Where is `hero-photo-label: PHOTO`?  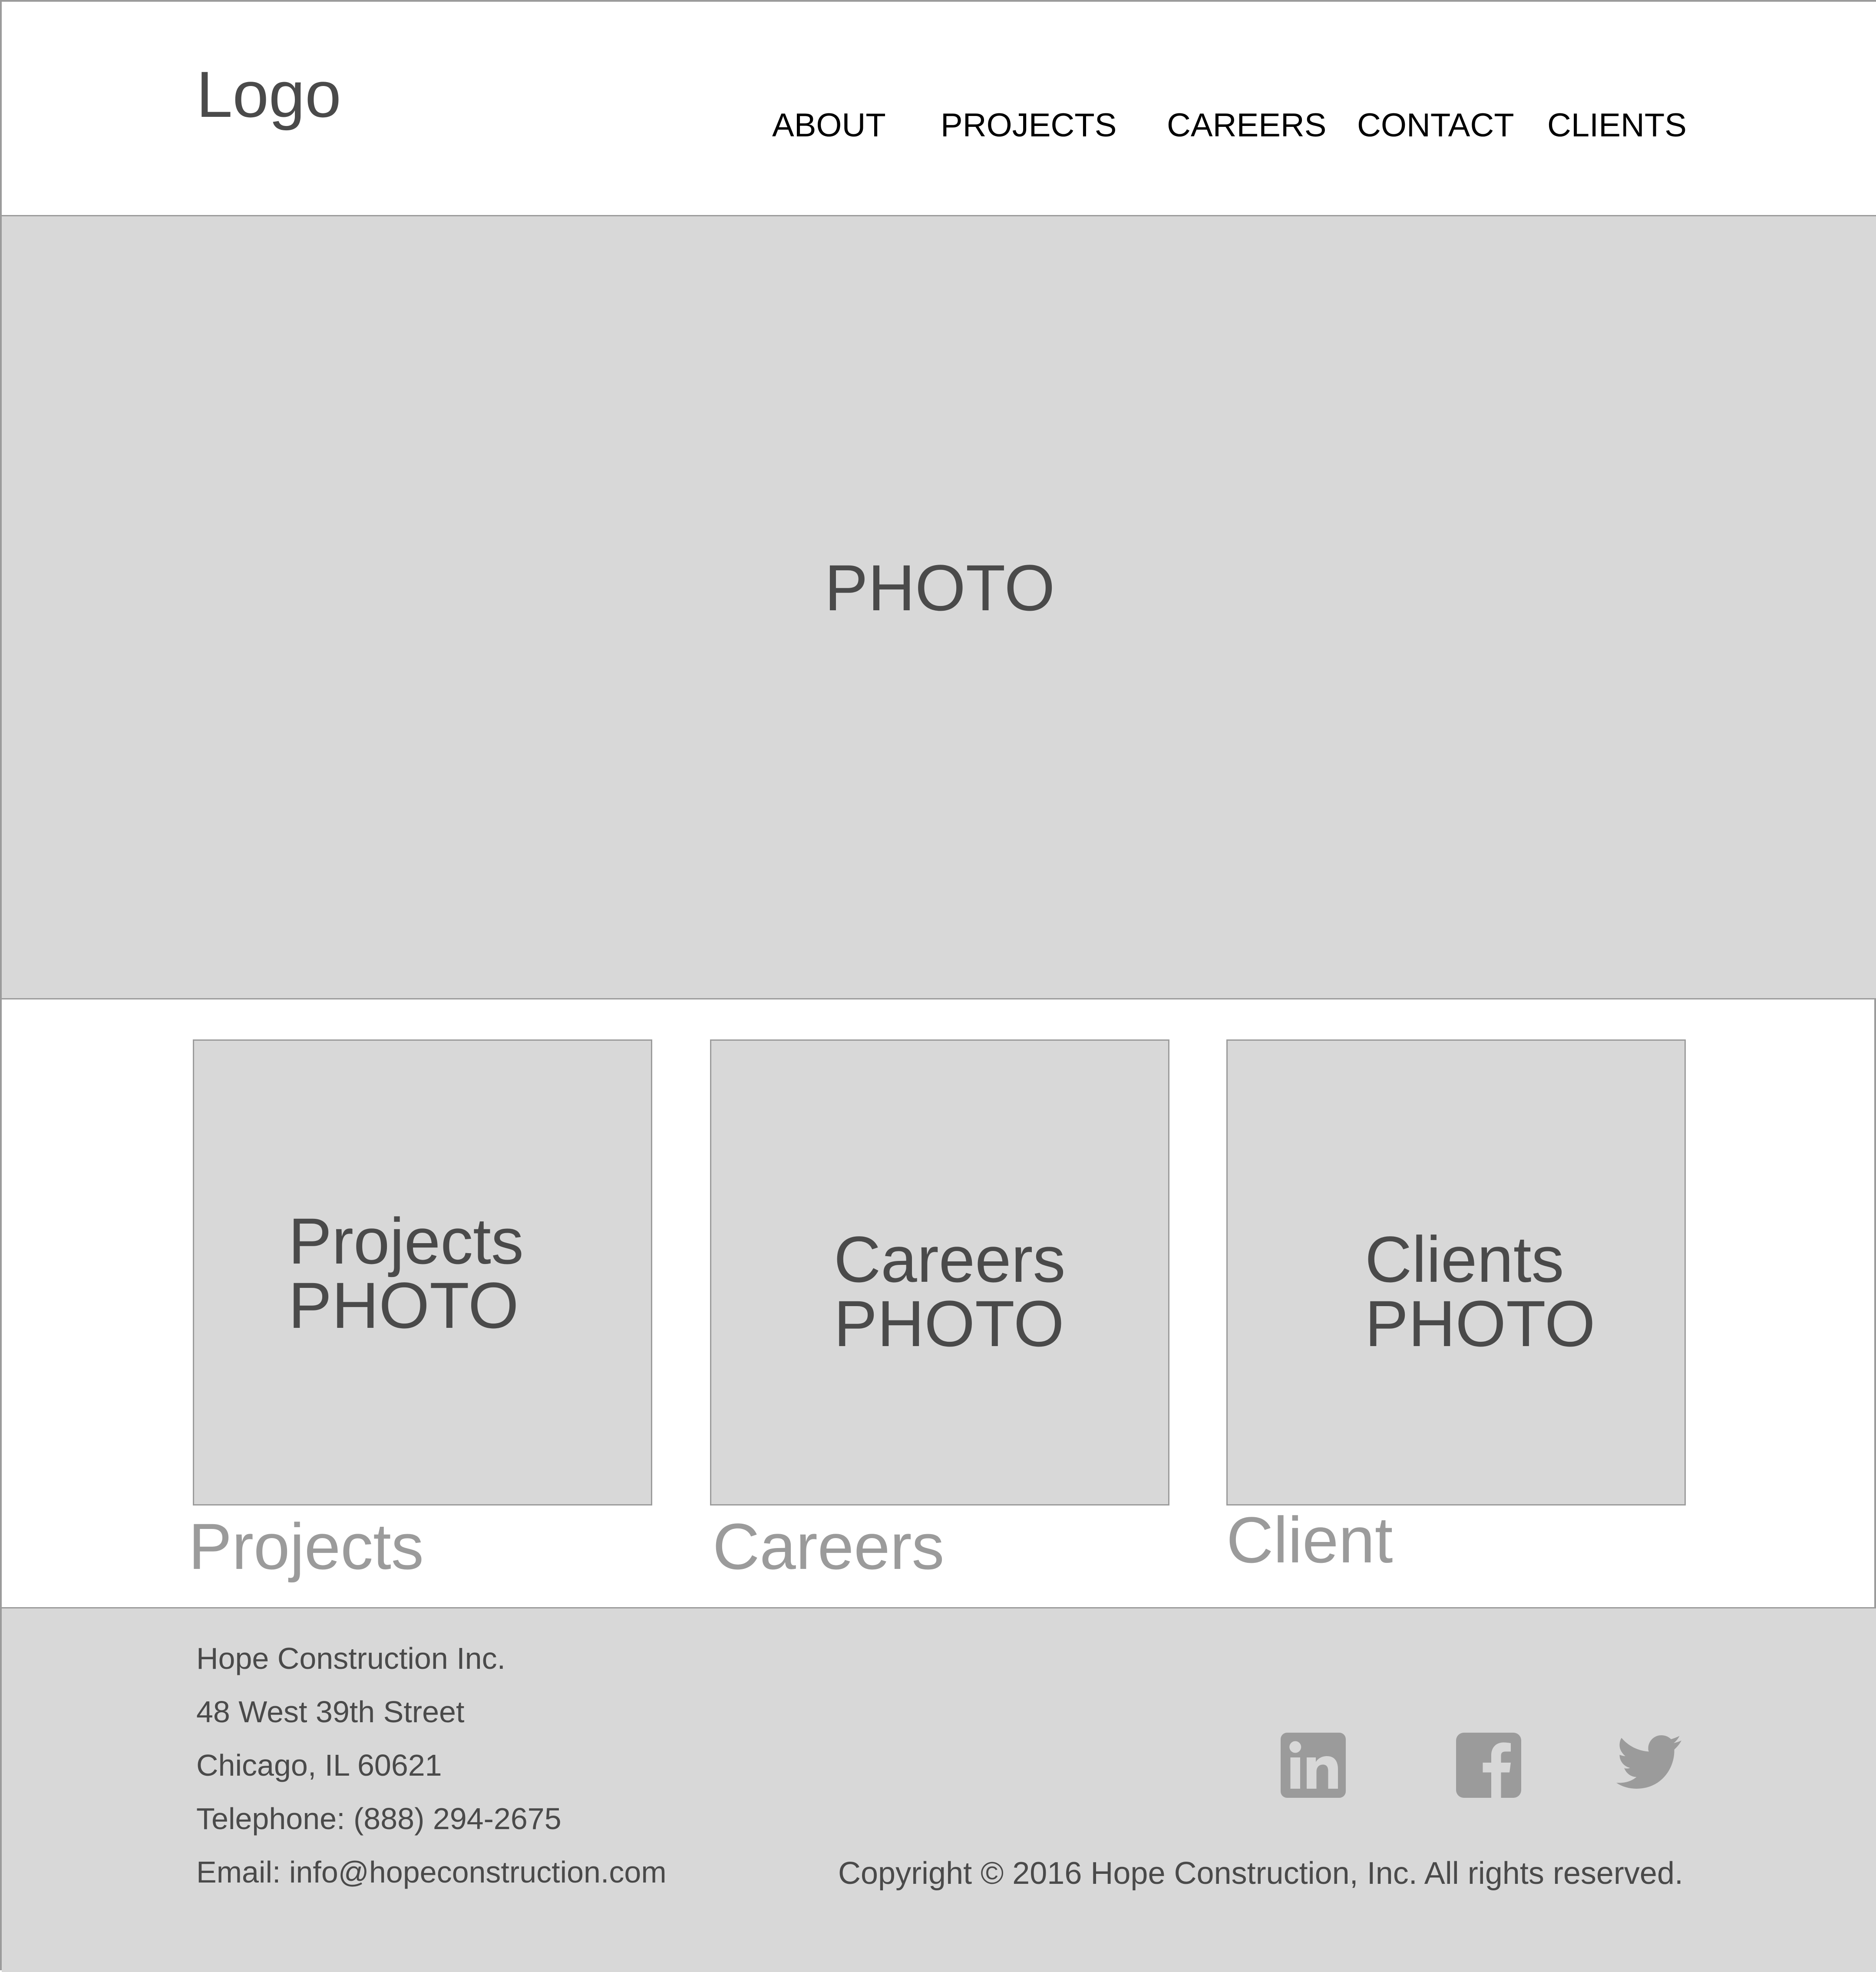
hero-photo-label: PHOTO is located at coordinates (939, 587).